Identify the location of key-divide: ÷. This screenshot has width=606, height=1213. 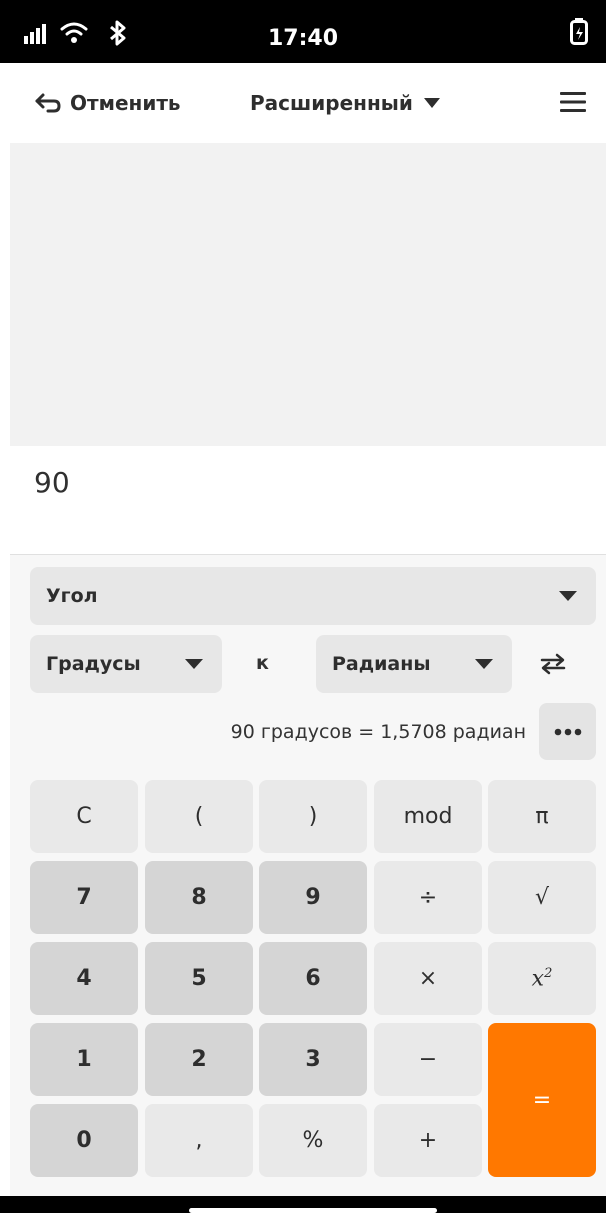
(428, 897).